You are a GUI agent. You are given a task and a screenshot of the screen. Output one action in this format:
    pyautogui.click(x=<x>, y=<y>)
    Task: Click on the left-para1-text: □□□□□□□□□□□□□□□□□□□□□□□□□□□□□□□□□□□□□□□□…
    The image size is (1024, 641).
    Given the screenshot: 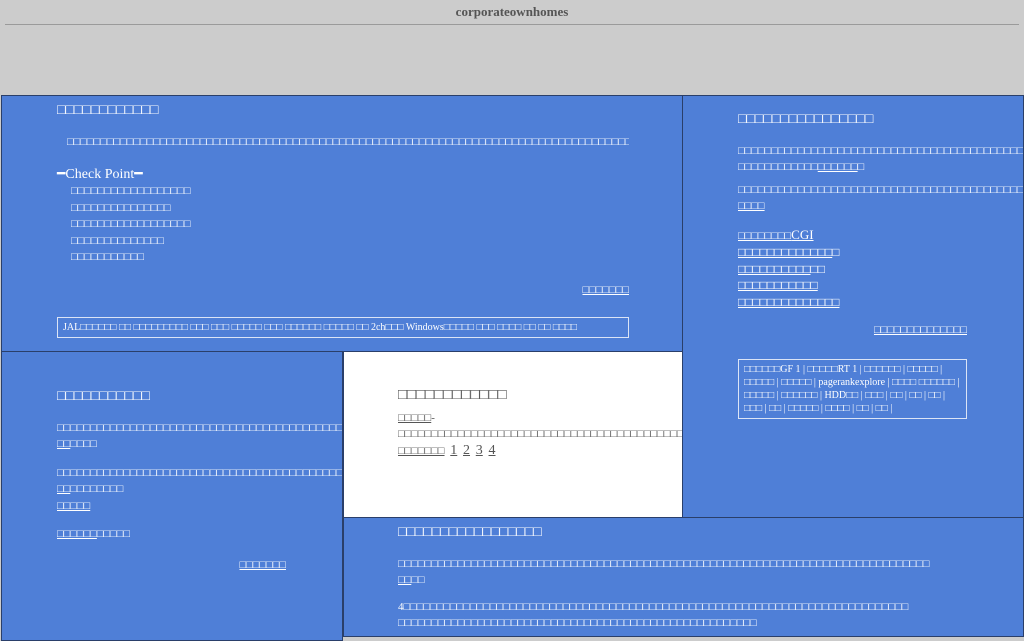 What is the action you would take?
    pyautogui.click(x=200, y=427)
    